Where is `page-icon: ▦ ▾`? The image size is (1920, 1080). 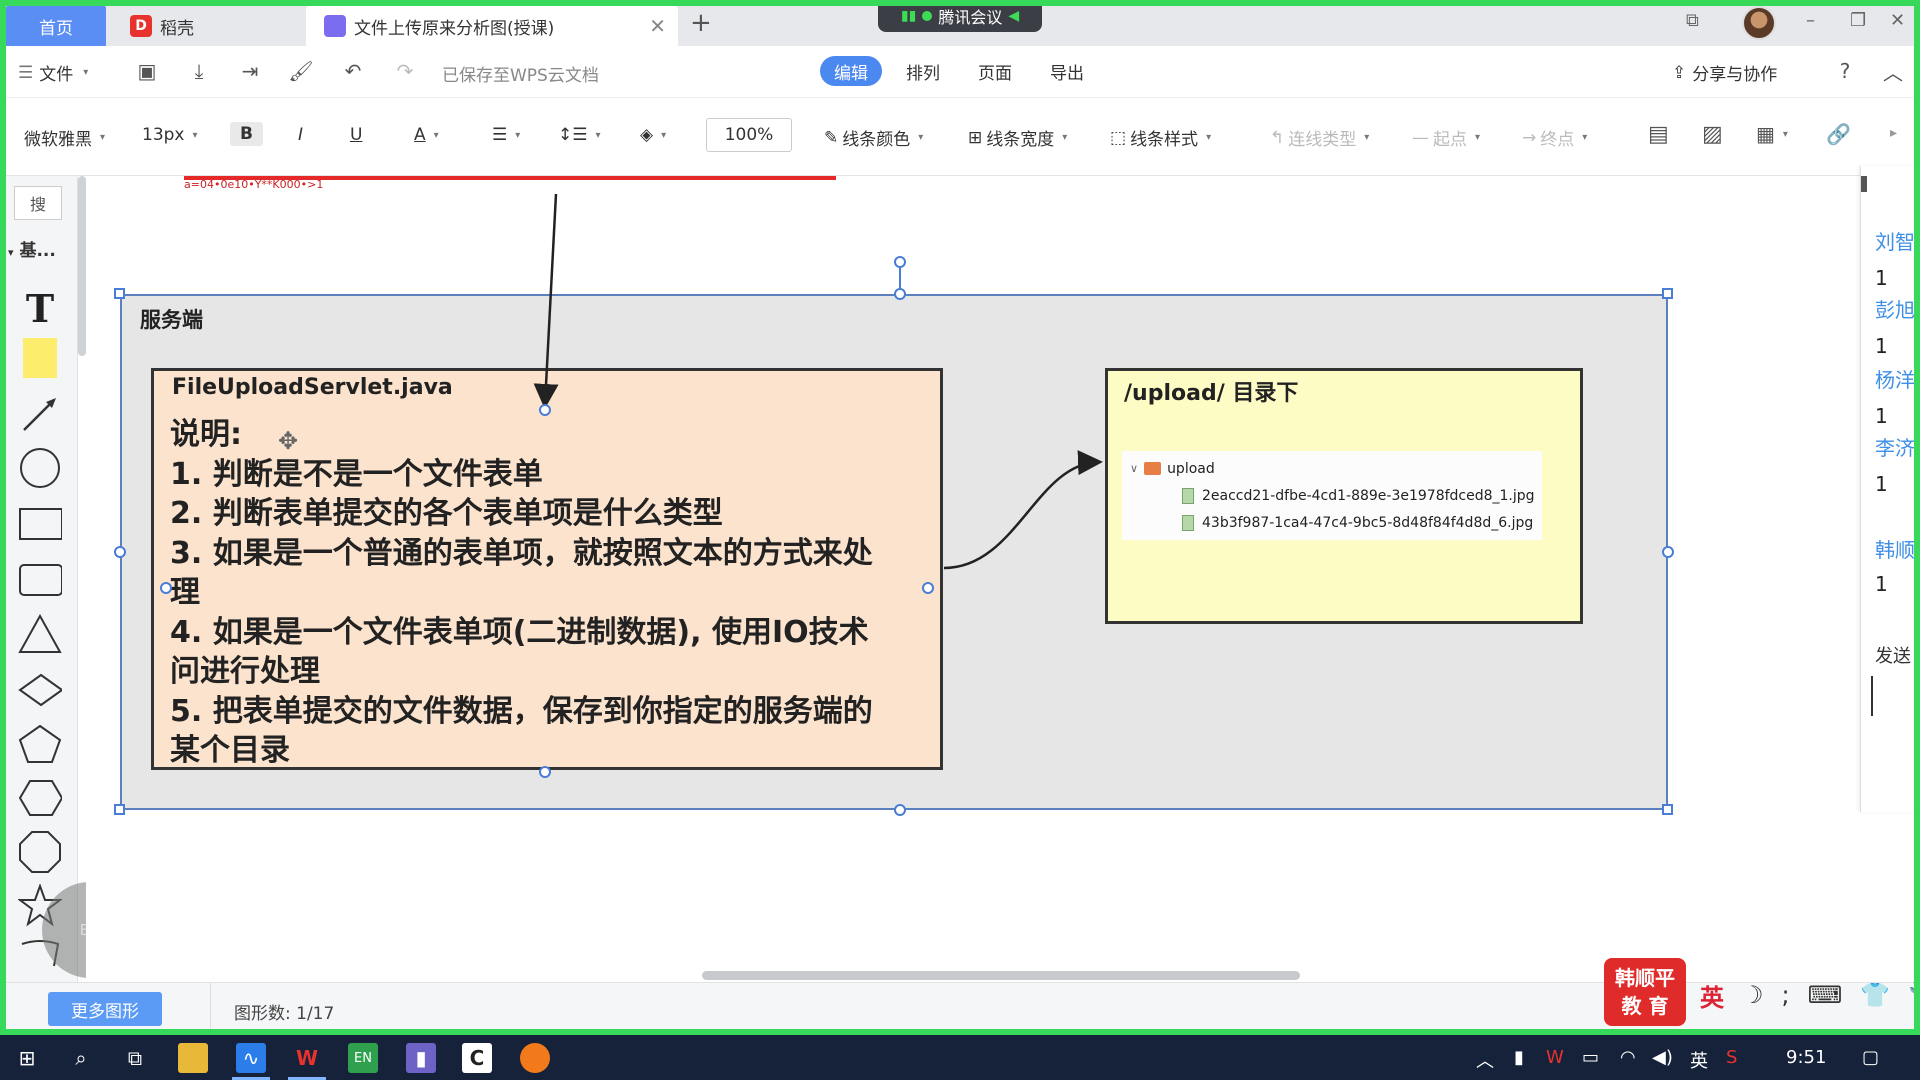
page-icon: ▦ ▾ is located at coordinates (1772, 134).